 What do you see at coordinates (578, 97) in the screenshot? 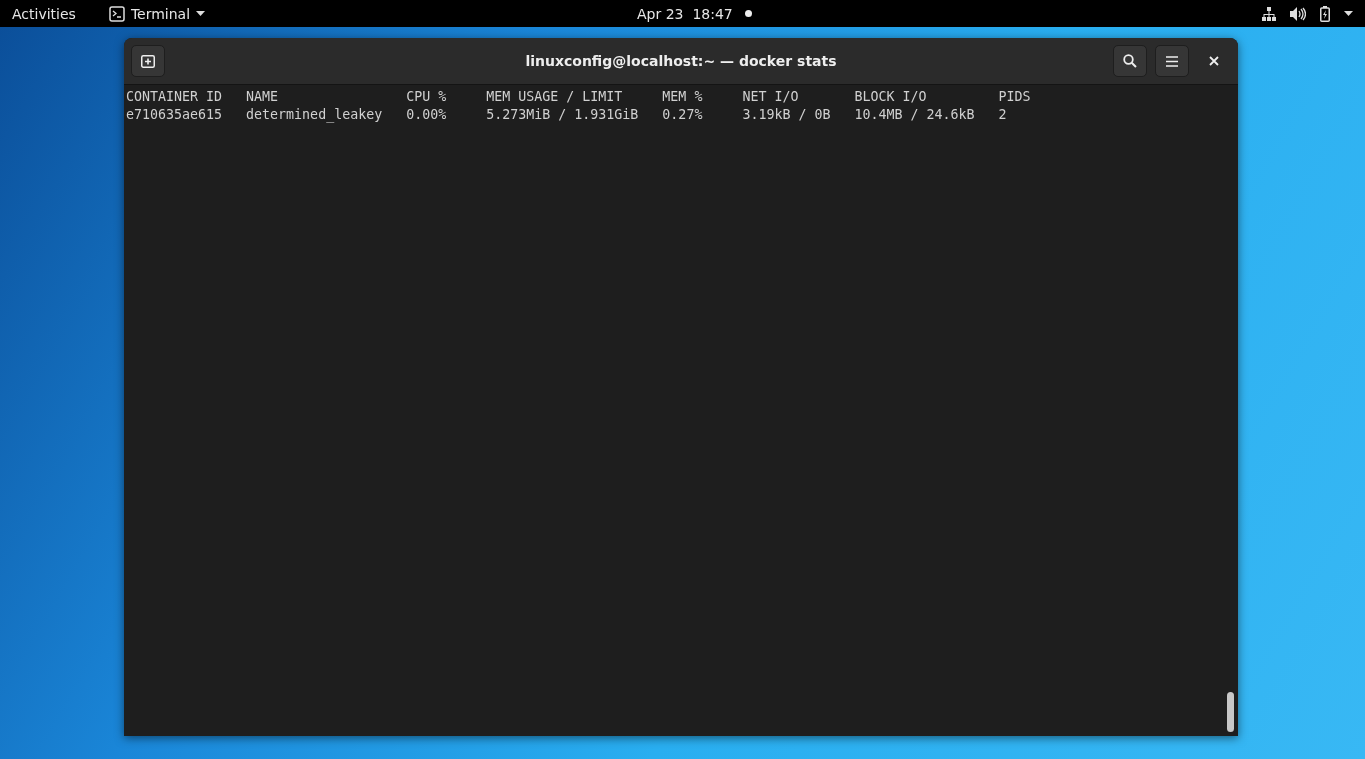
I see `terminal-line: CONTAINER ID NAME CPU % MEM USAGE / LIMIT MEM % NET I/O BLOCK I/O PIDS` at bounding box center [578, 97].